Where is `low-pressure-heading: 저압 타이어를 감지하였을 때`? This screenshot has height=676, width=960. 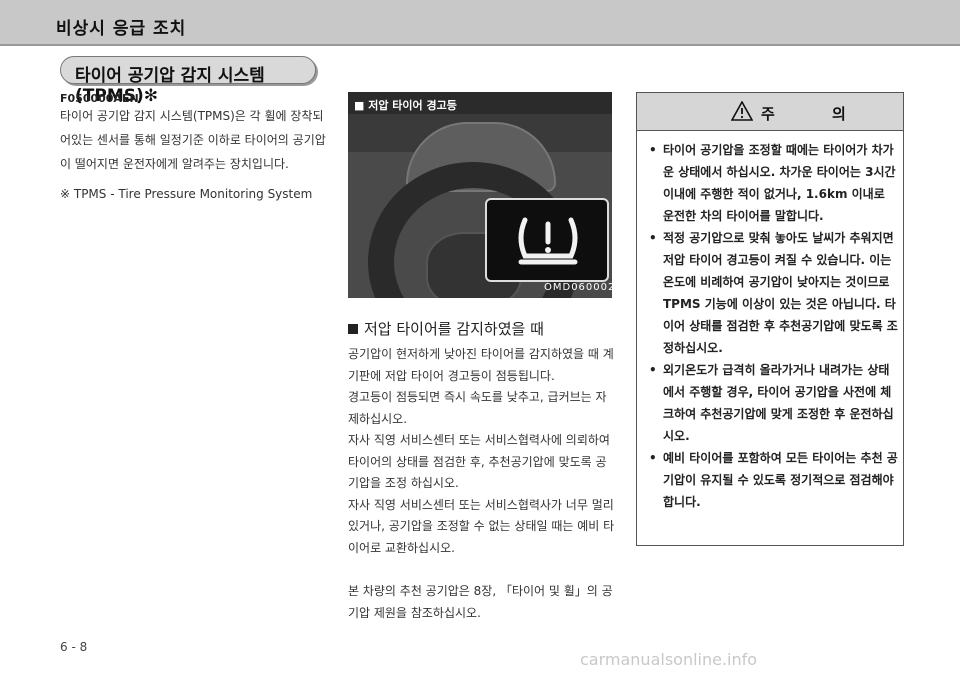 low-pressure-heading: 저압 타이어를 감지하였을 때 is located at coordinates (446, 328).